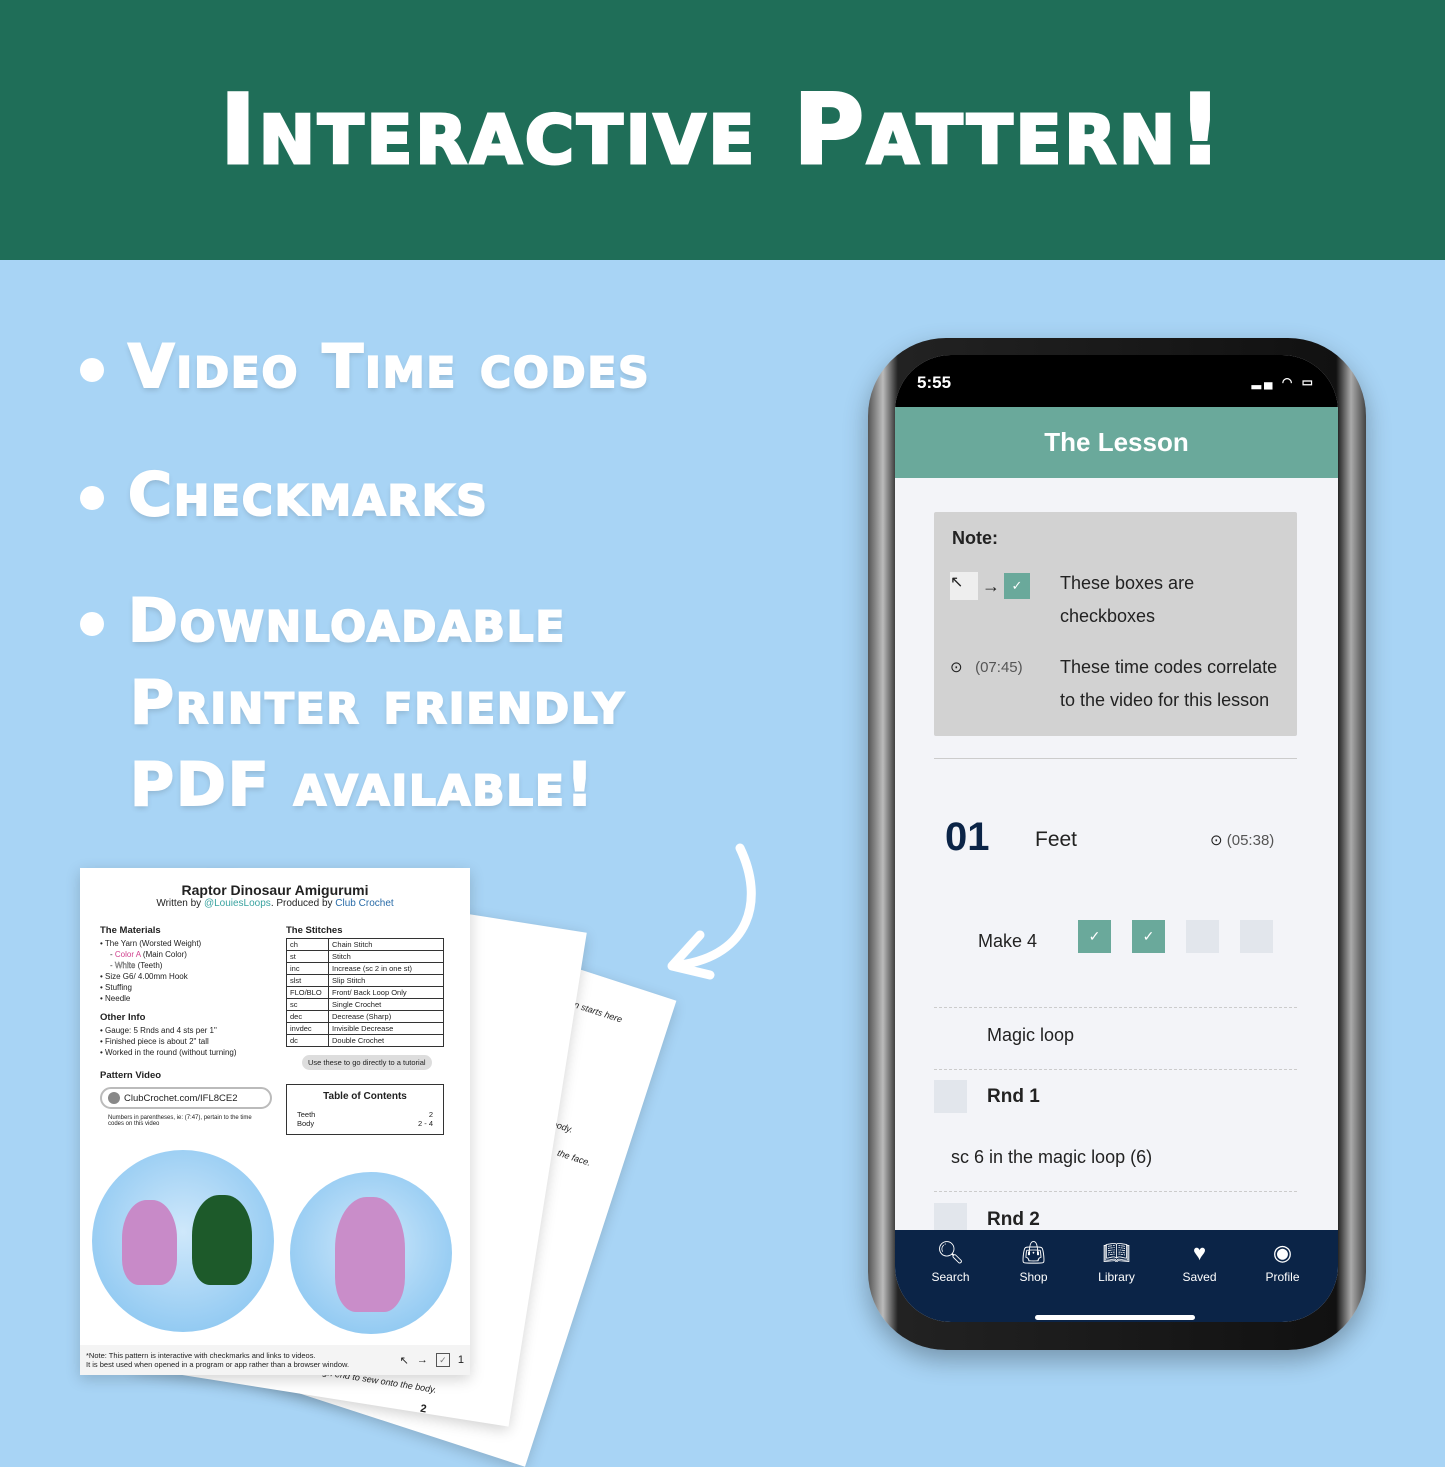 Image resolution: width=1445 pixels, height=1467 pixels. Describe the element at coordinates (306, 1123) in the screenshot. I see `toc-label: Body` at that location.